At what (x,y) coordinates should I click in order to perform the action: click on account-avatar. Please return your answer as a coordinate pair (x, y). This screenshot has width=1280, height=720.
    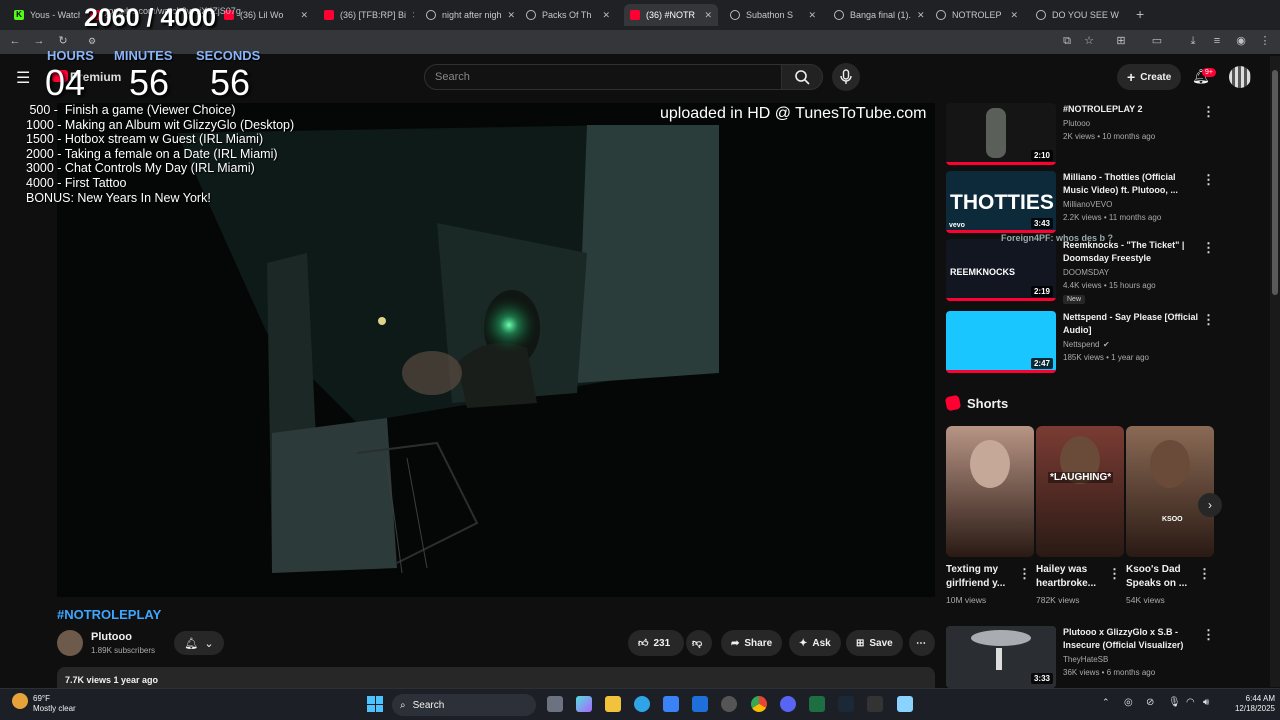
    Looking at the image, I should click on (1240, 77).